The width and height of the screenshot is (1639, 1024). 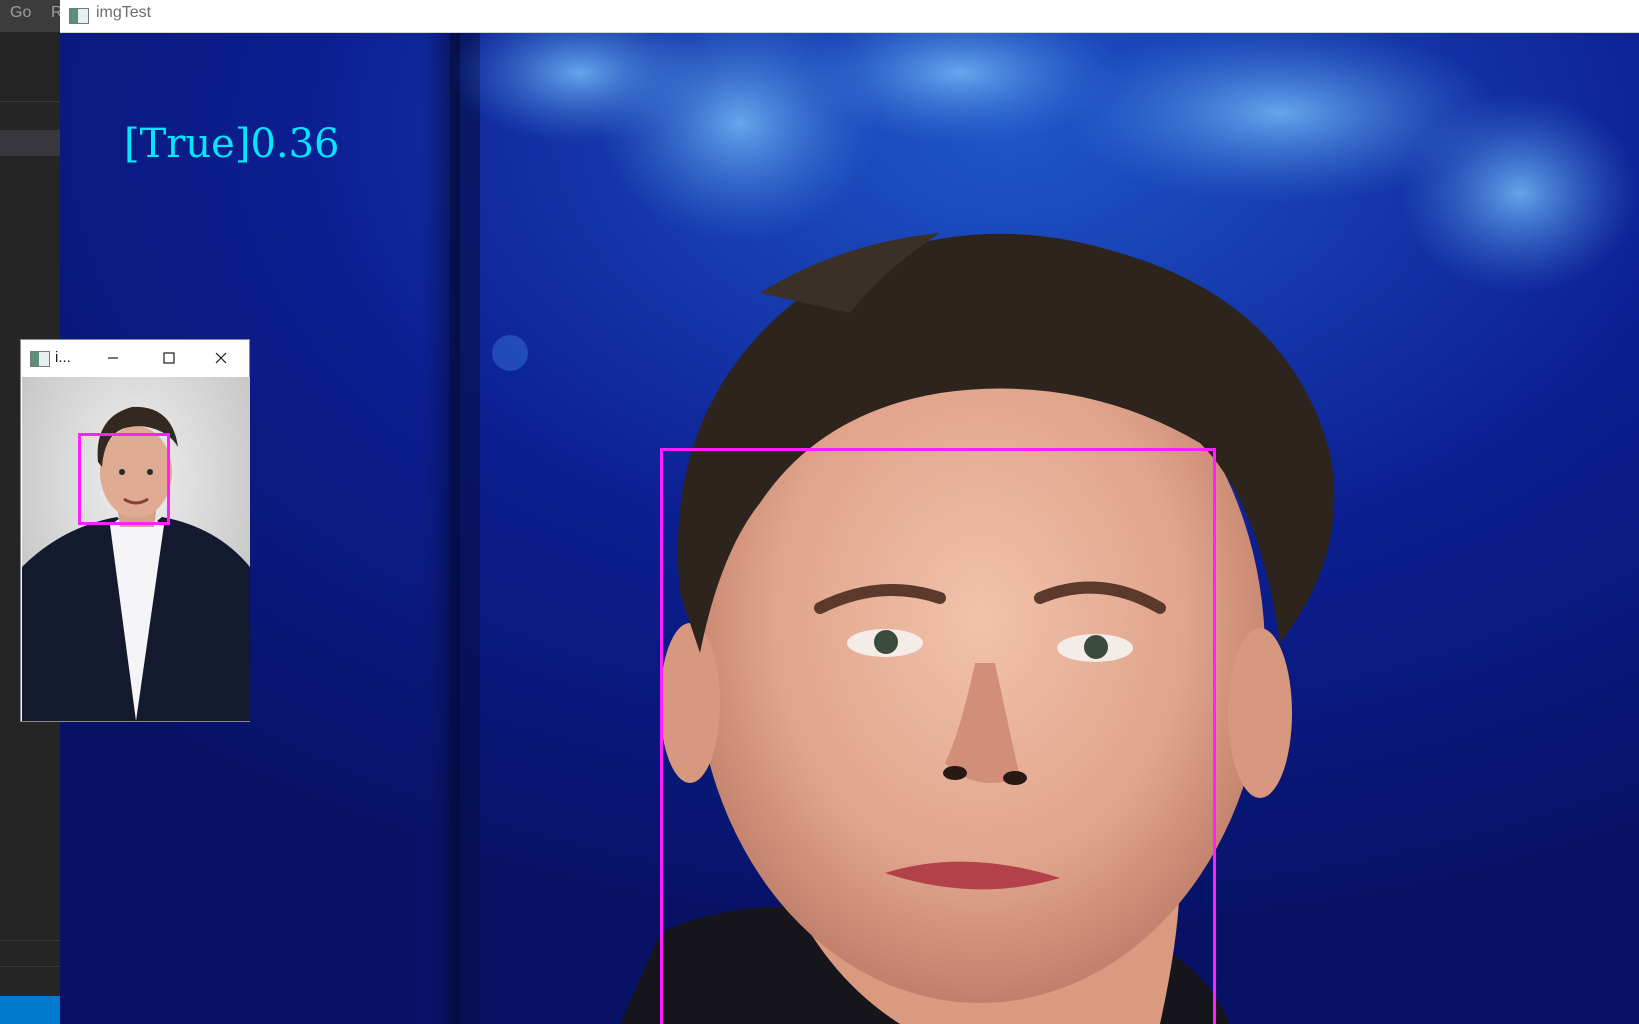 What do you see at coordinates (31, 1010) in the screenshot?
I see `ide-status-bar` at bounding box center [31, 1010].